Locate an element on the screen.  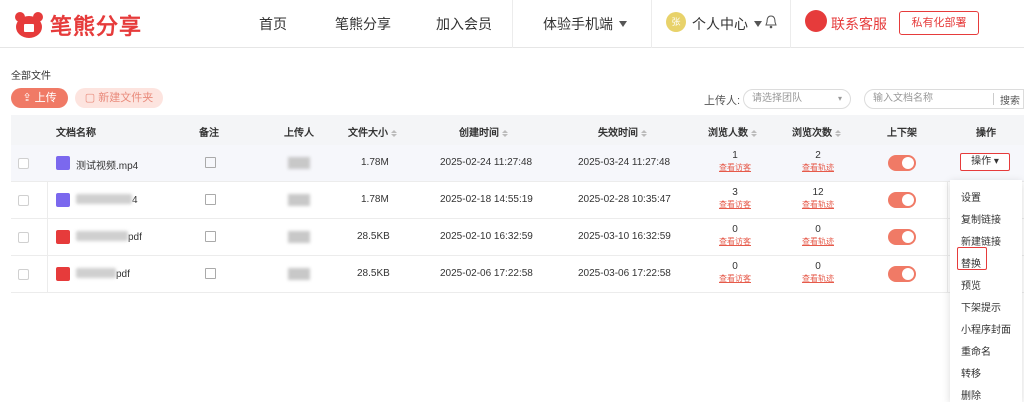
view-count-value: 0 is located at coordinates (818, 266).